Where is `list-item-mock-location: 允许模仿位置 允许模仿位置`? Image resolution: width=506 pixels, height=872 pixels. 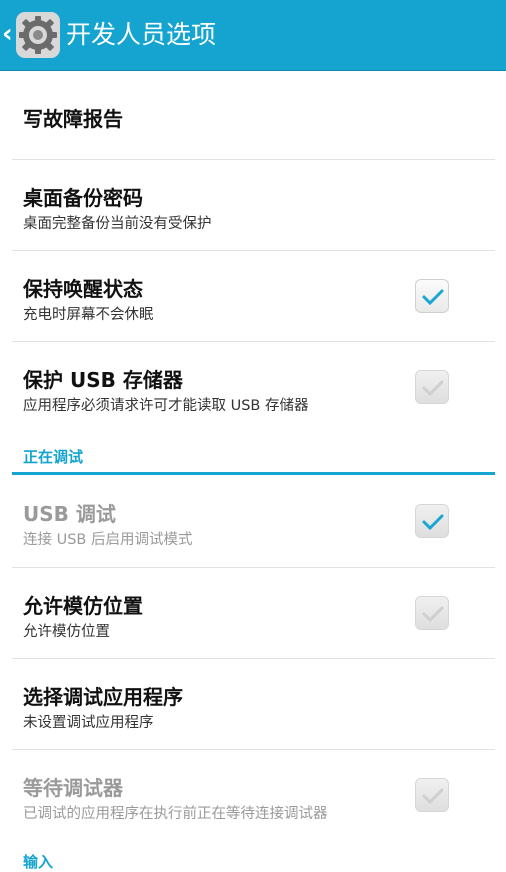
list-item-mock-location: 允许模仿位置 允许模仿位置 is located at coordinates (253, 613).